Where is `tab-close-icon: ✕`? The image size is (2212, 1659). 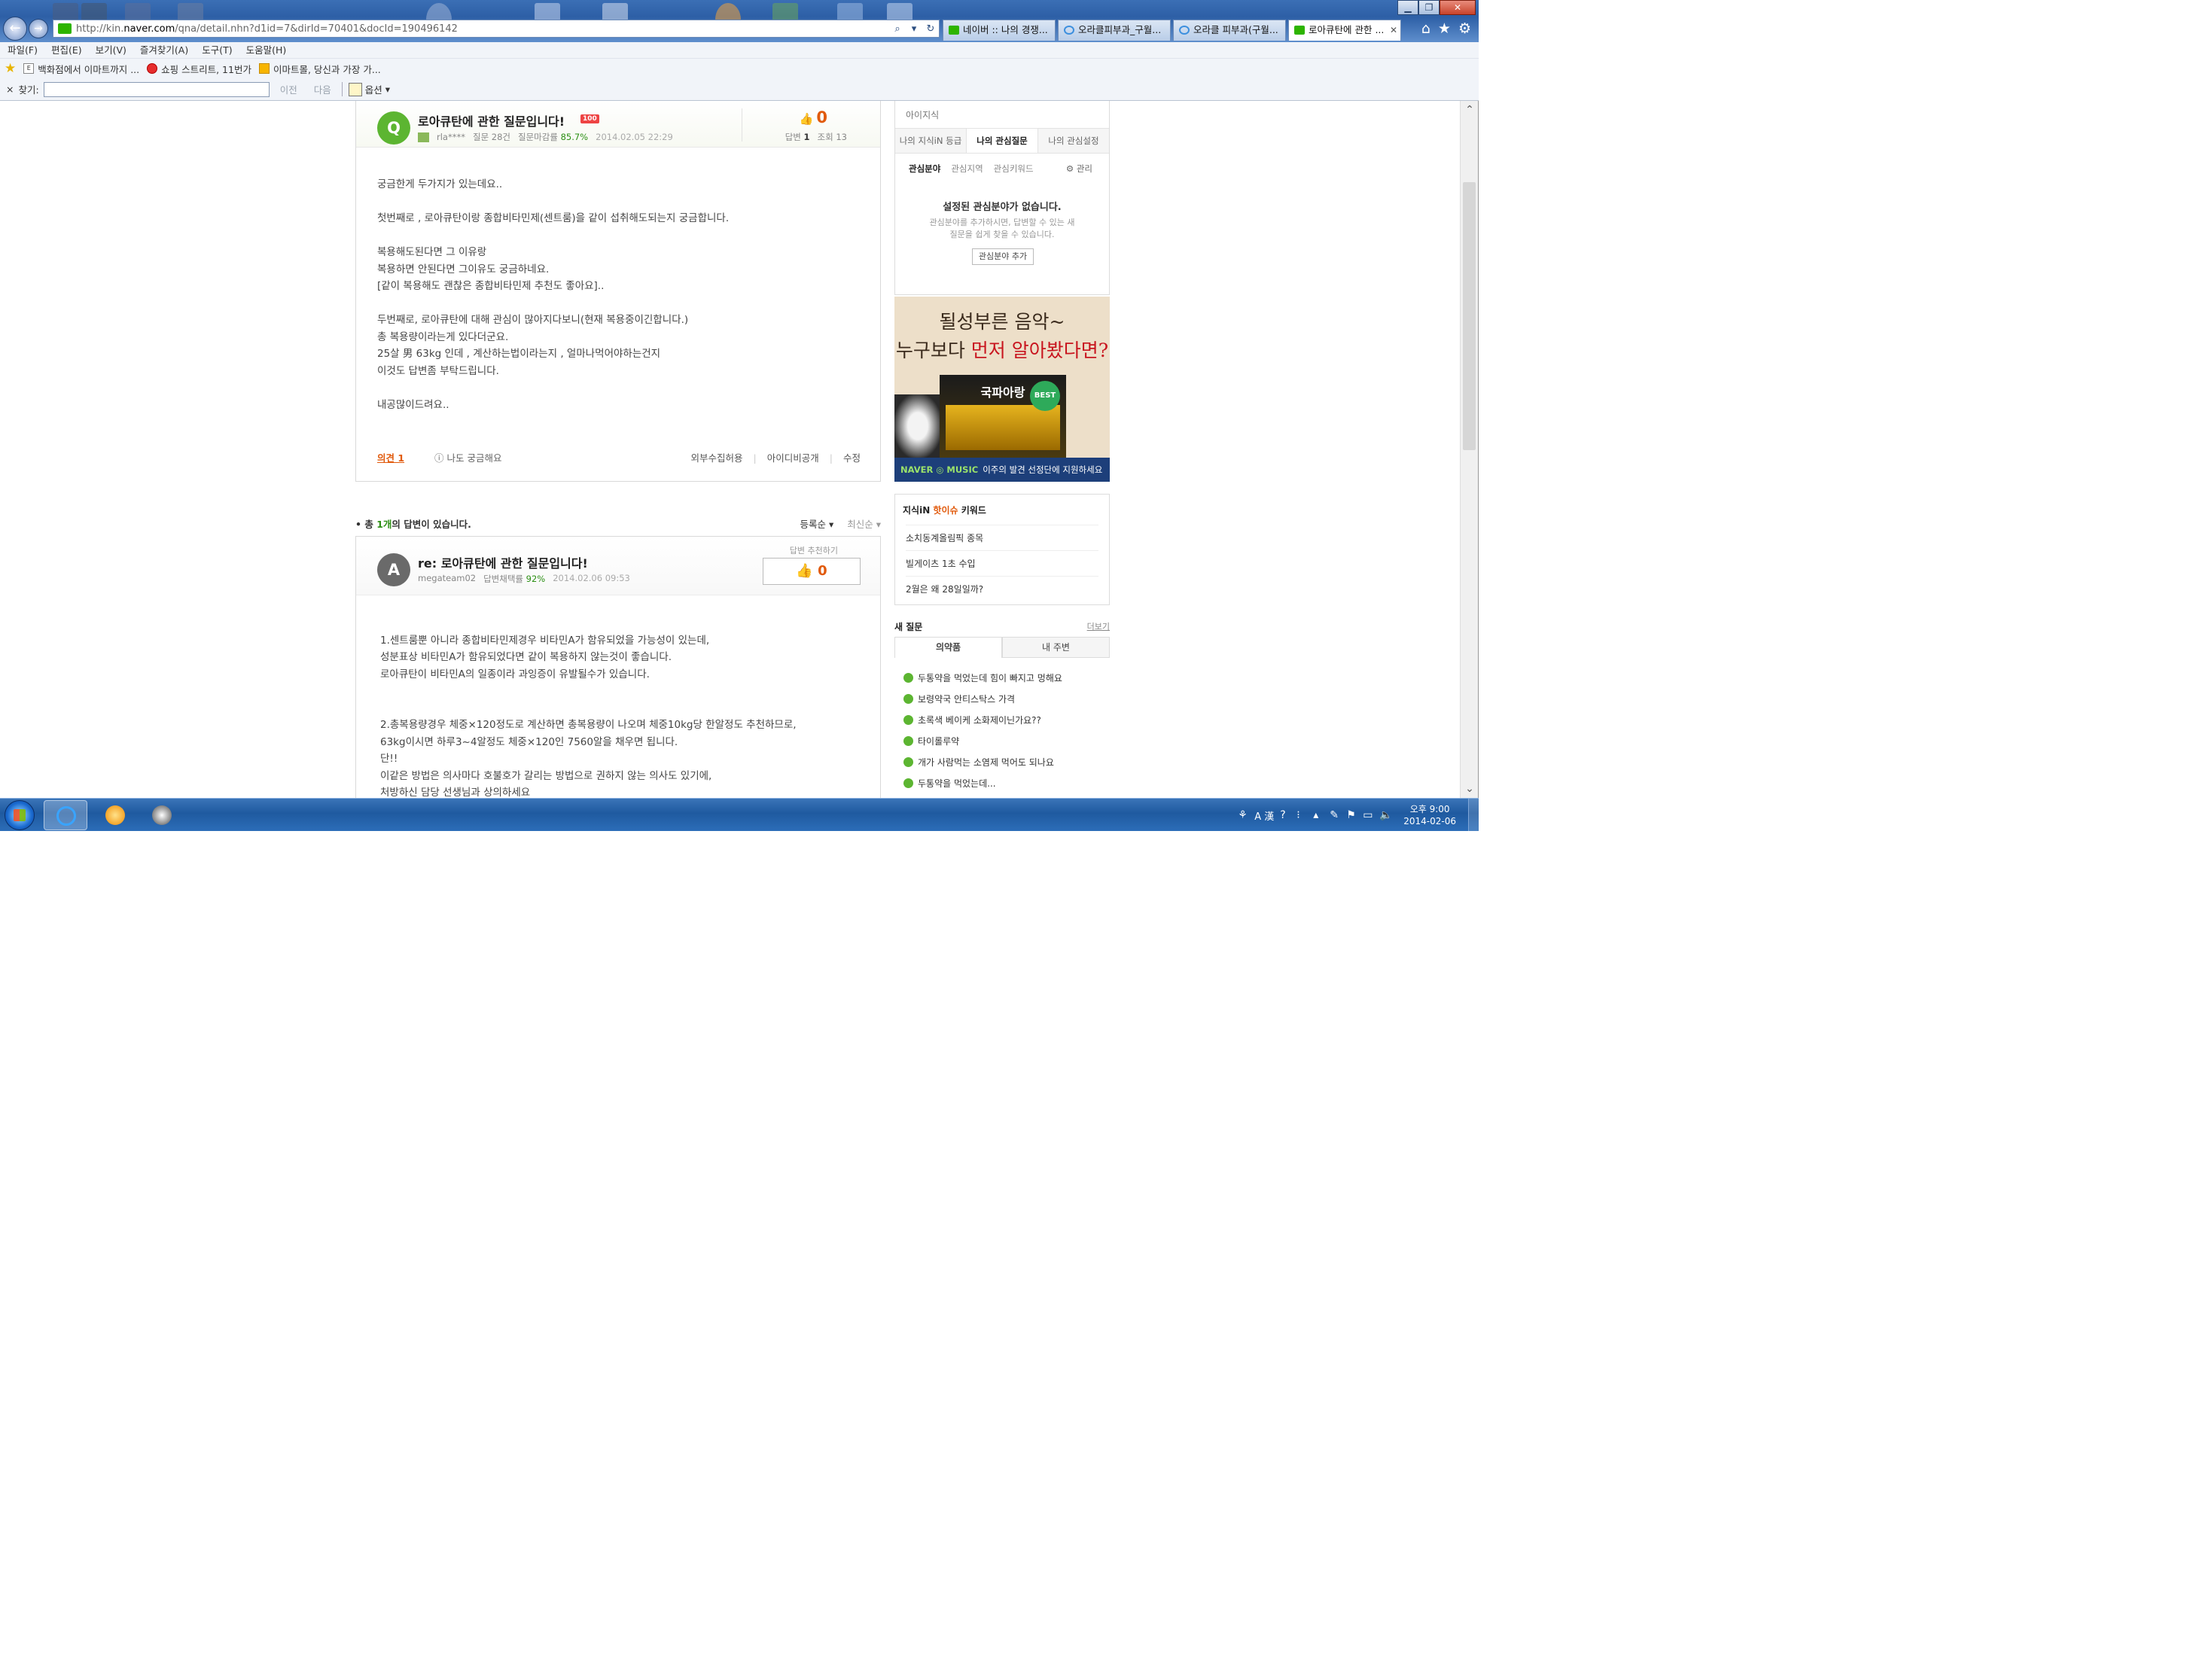
tab-close-icon: ✕ is located at coordinates (1393, 30).